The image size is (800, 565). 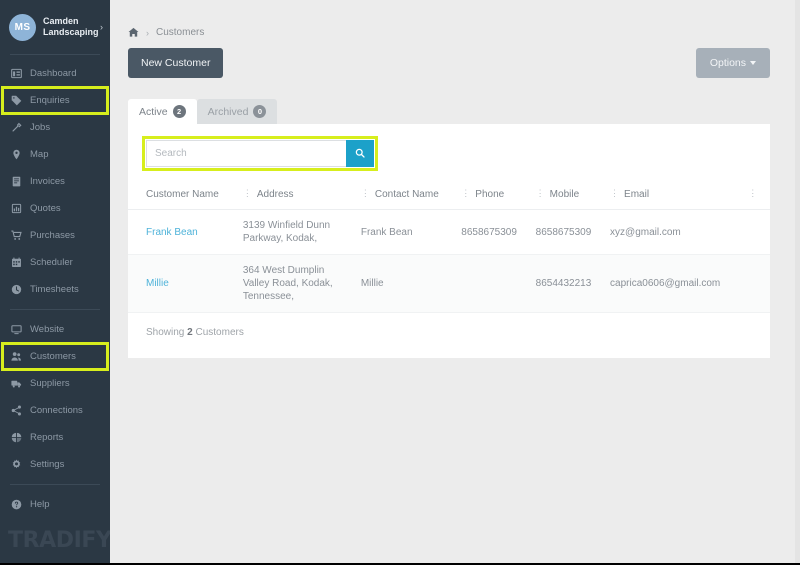 What do you see at coordinates (260, 111) in the screenshot?
I see `tab-archived-count: 0` at bounding box center [260, 111].